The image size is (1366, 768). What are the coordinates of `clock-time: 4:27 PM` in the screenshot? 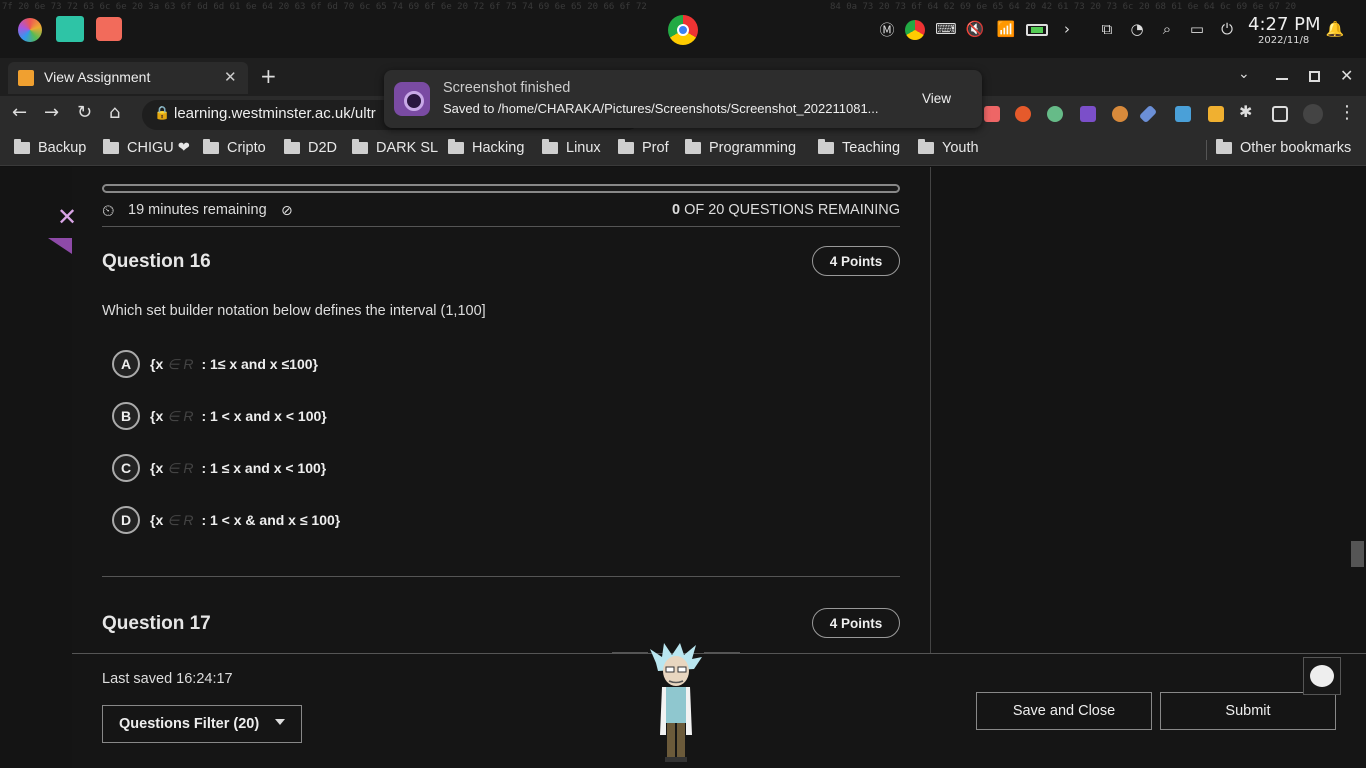 It's located at (1284, 24).